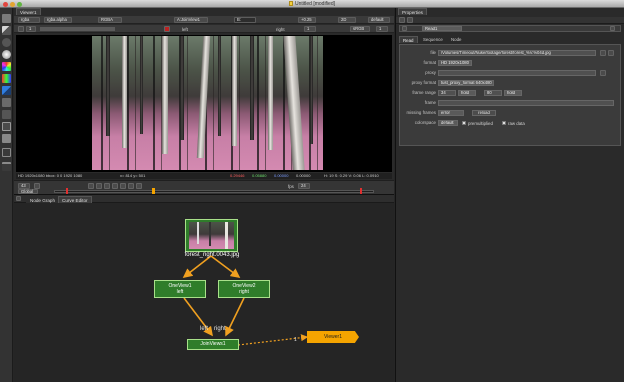 The width and height of the screenshot is (624, 382). Describe the element at coordinates (484, 113) in the screenshot. I see `reload-button: reload` at that location.